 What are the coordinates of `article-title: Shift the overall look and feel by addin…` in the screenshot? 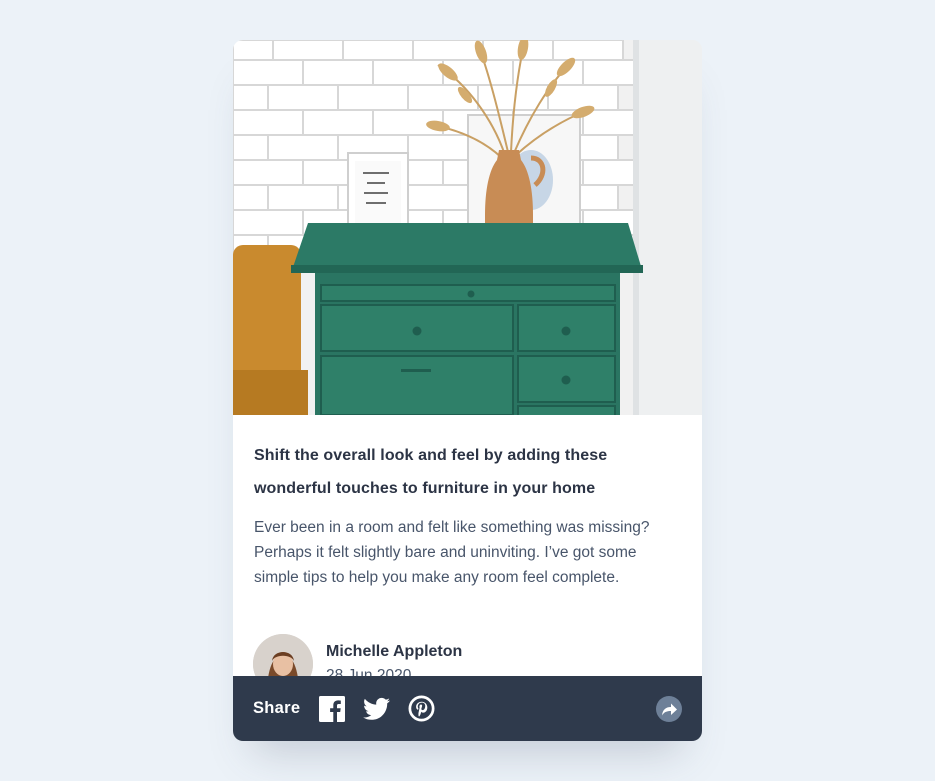 It's located at (467, 472).